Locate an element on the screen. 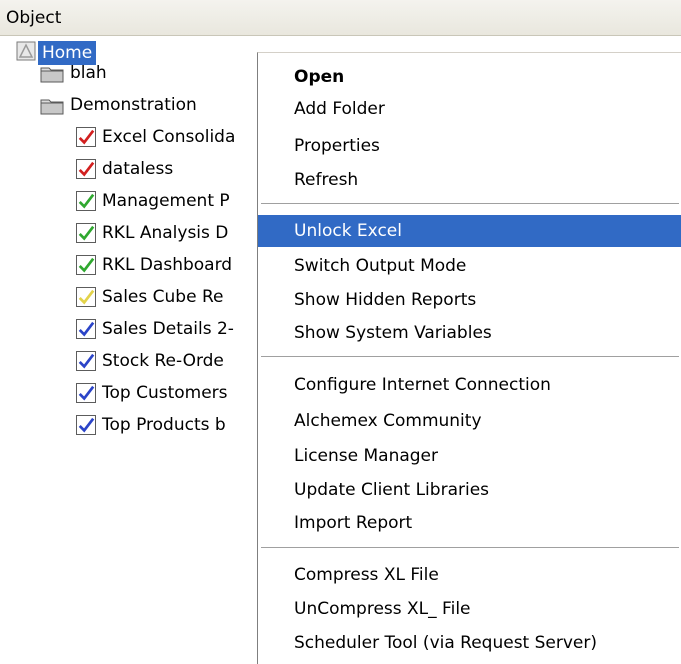  menu-item-add-folder: Add Folder is located at coordinates (469, 109).